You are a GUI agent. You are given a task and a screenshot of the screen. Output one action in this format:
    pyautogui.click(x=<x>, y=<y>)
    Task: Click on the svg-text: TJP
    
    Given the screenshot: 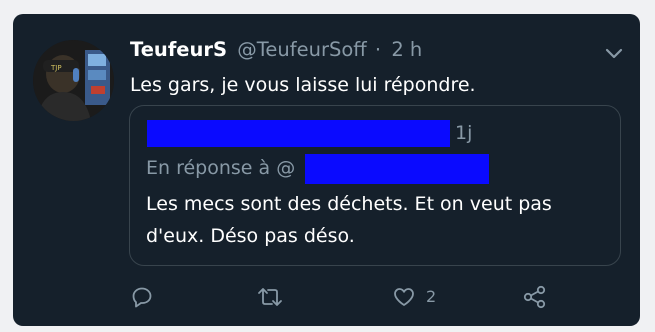 What is the action you would take?
    pyautogui.click(x=56, y=68)
    